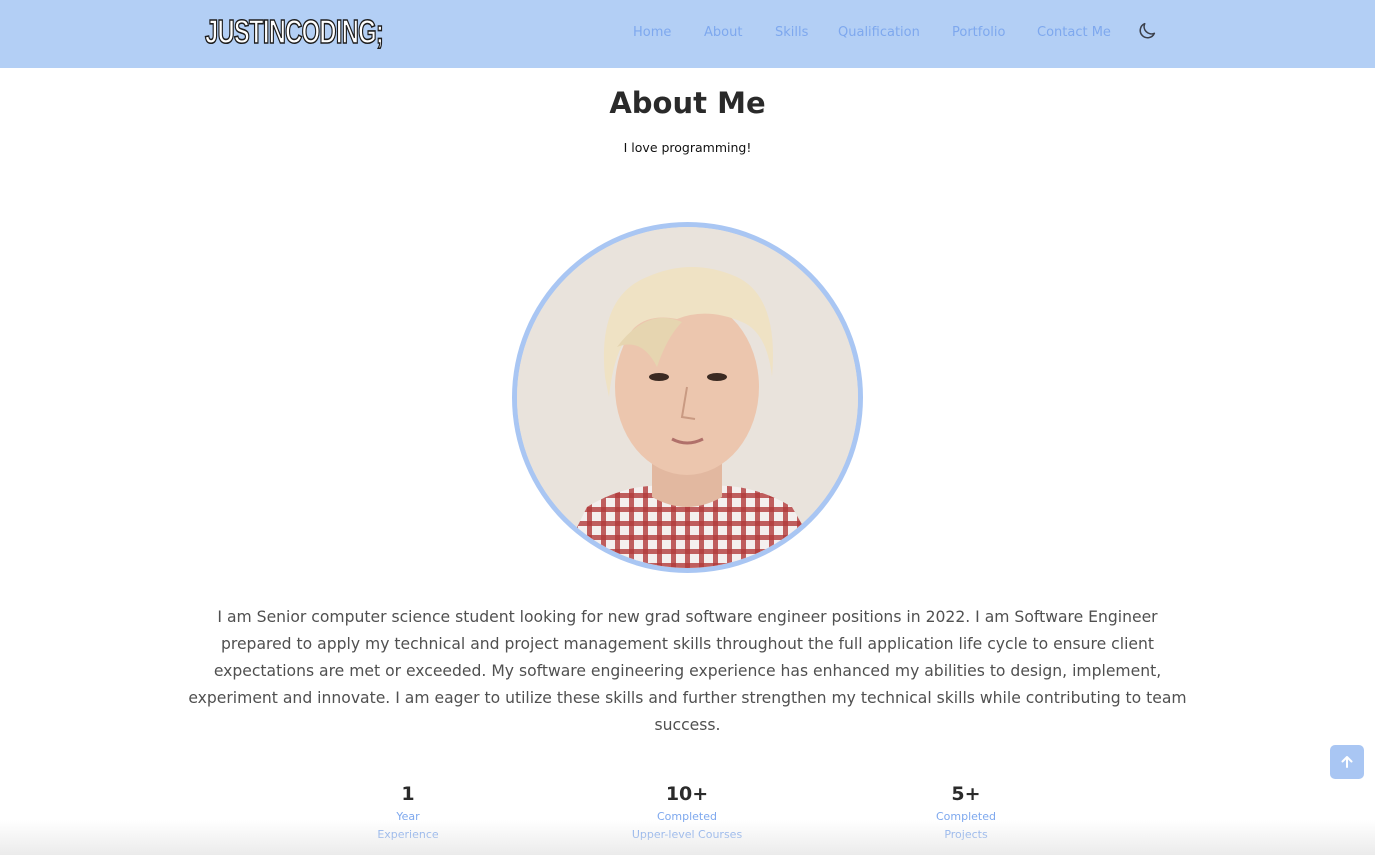 Image resolution: width=1375 pixels, height=855 pixels. Describe the element at coordinates (1074, 33) in the screenshot. I see `nav-contact-me: Contact Me` at that location.